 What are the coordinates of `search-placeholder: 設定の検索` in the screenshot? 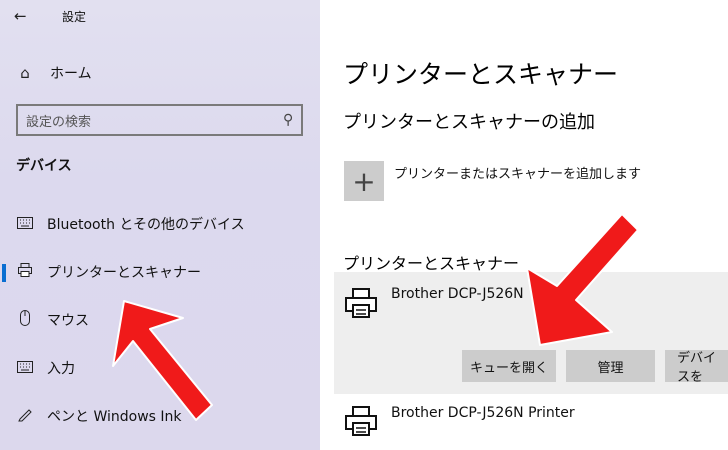 It's located at (59, 122).